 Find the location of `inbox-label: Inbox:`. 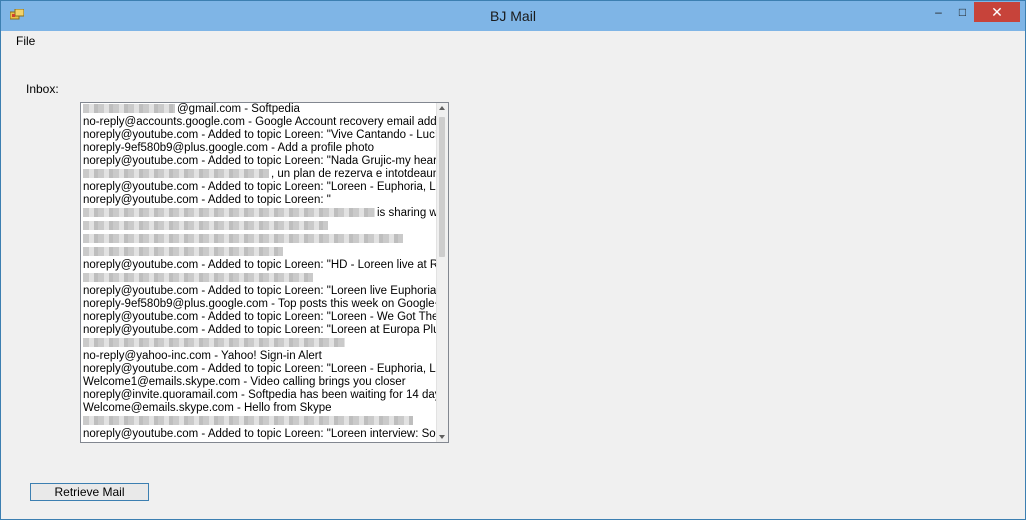

inbox-label: Inbox: is located at coordinates (42, 89).